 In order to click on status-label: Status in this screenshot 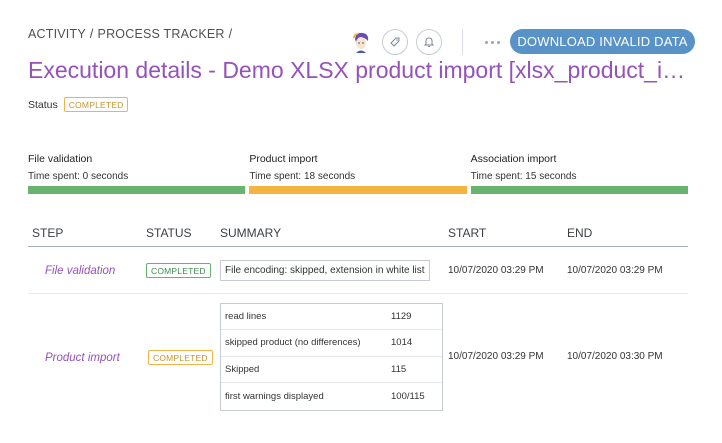, I will do `click(43, 104)`.